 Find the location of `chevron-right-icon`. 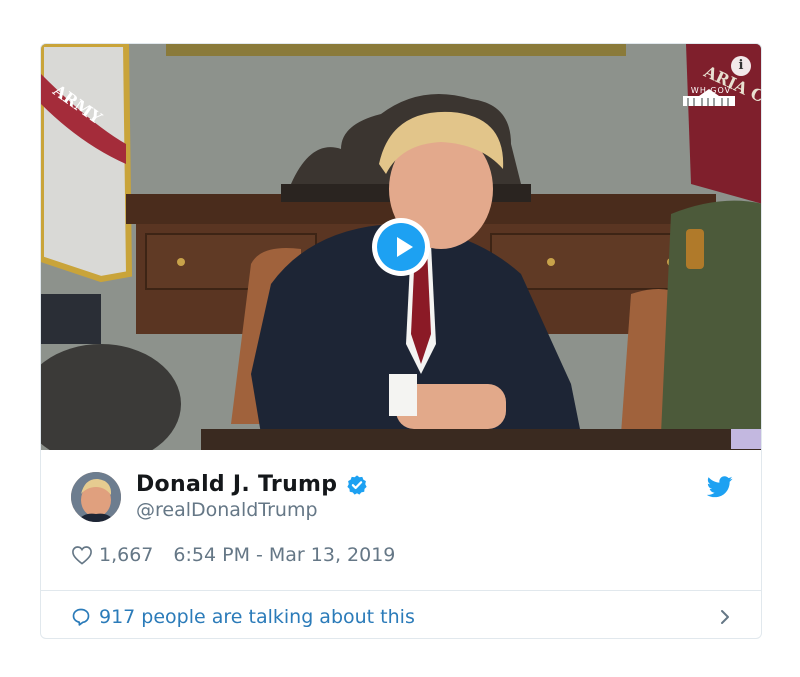

chevron-right-icon is located at coordinates (725, 617).